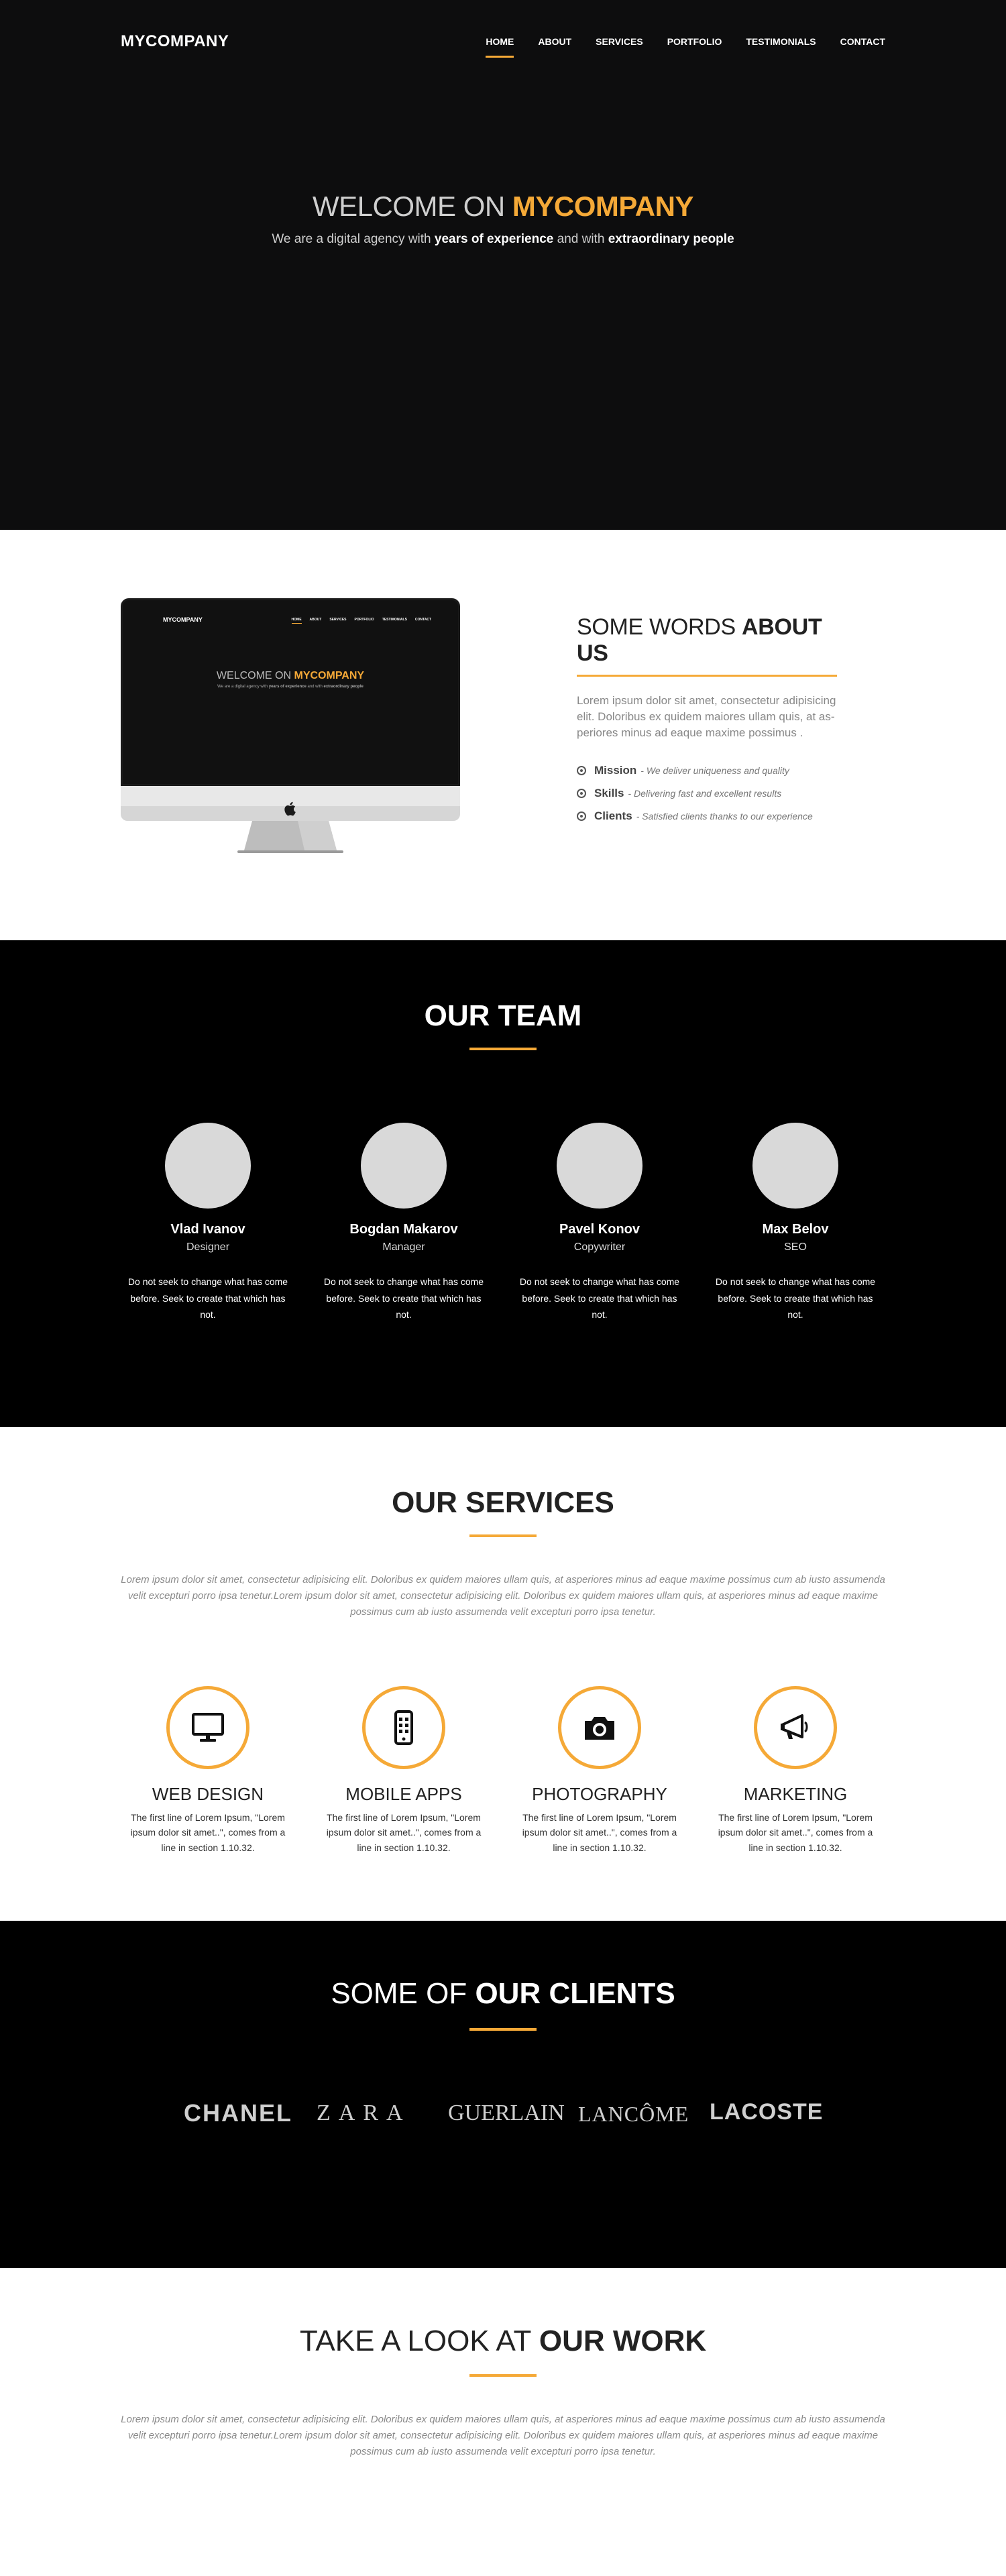 The width and height of the screenshot is (1006, 2576). I want to click on nav-contact: CONTACT, so click(862, 45).